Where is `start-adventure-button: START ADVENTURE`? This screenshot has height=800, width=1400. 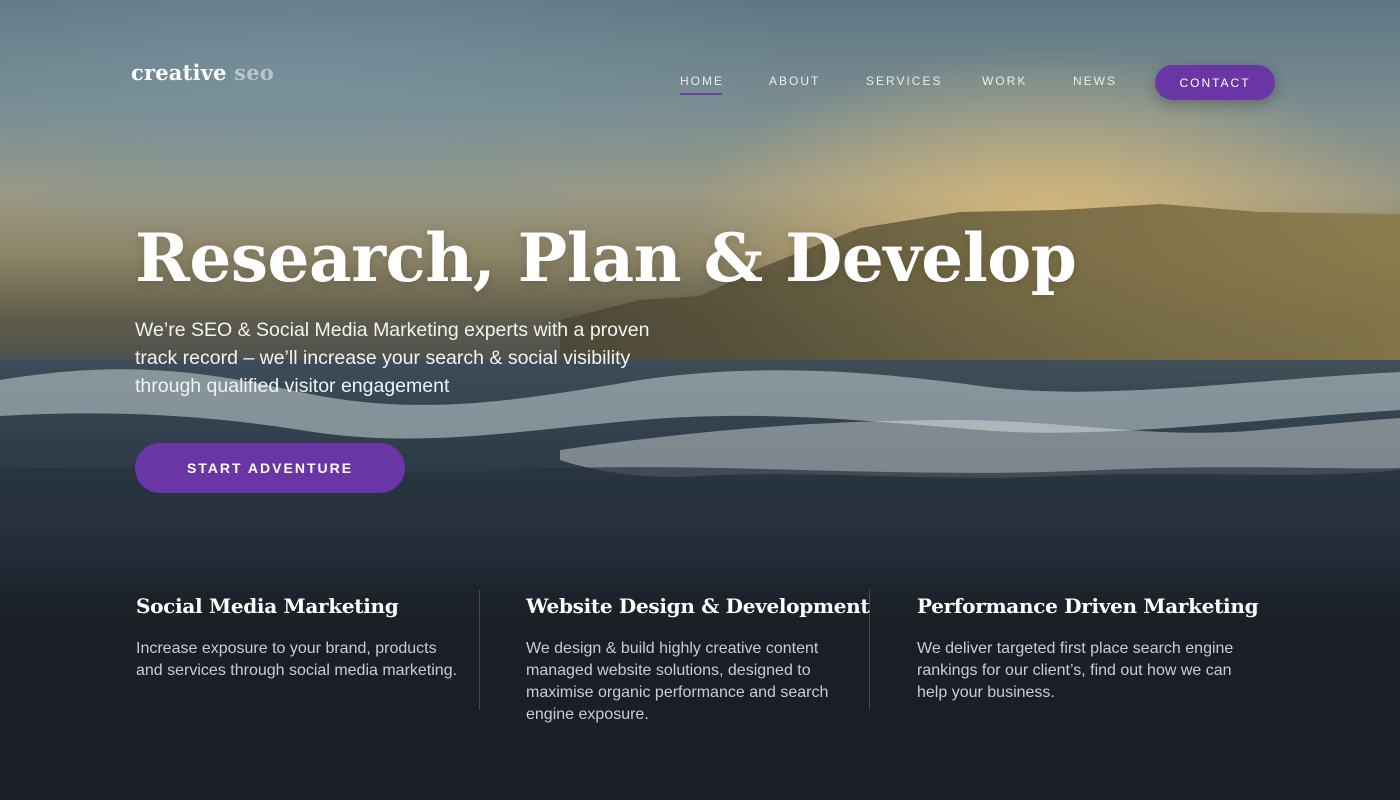
start-adventure-button: START ADVENTURE is located at coordinates (270, 468).